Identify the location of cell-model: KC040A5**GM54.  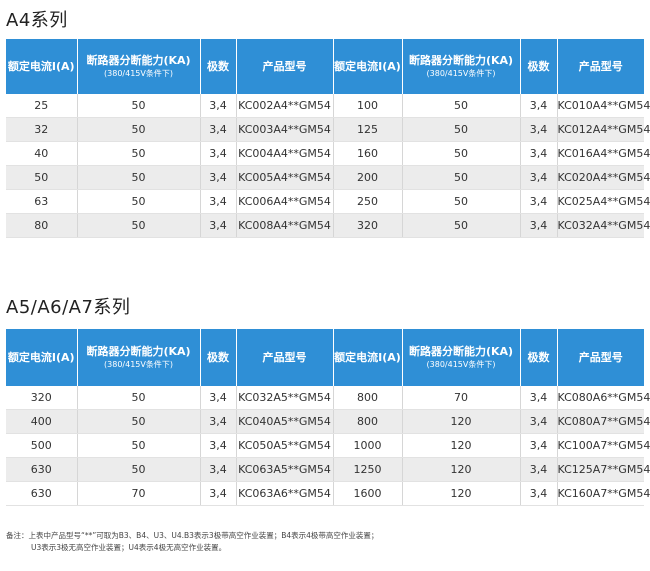
(284, 421).